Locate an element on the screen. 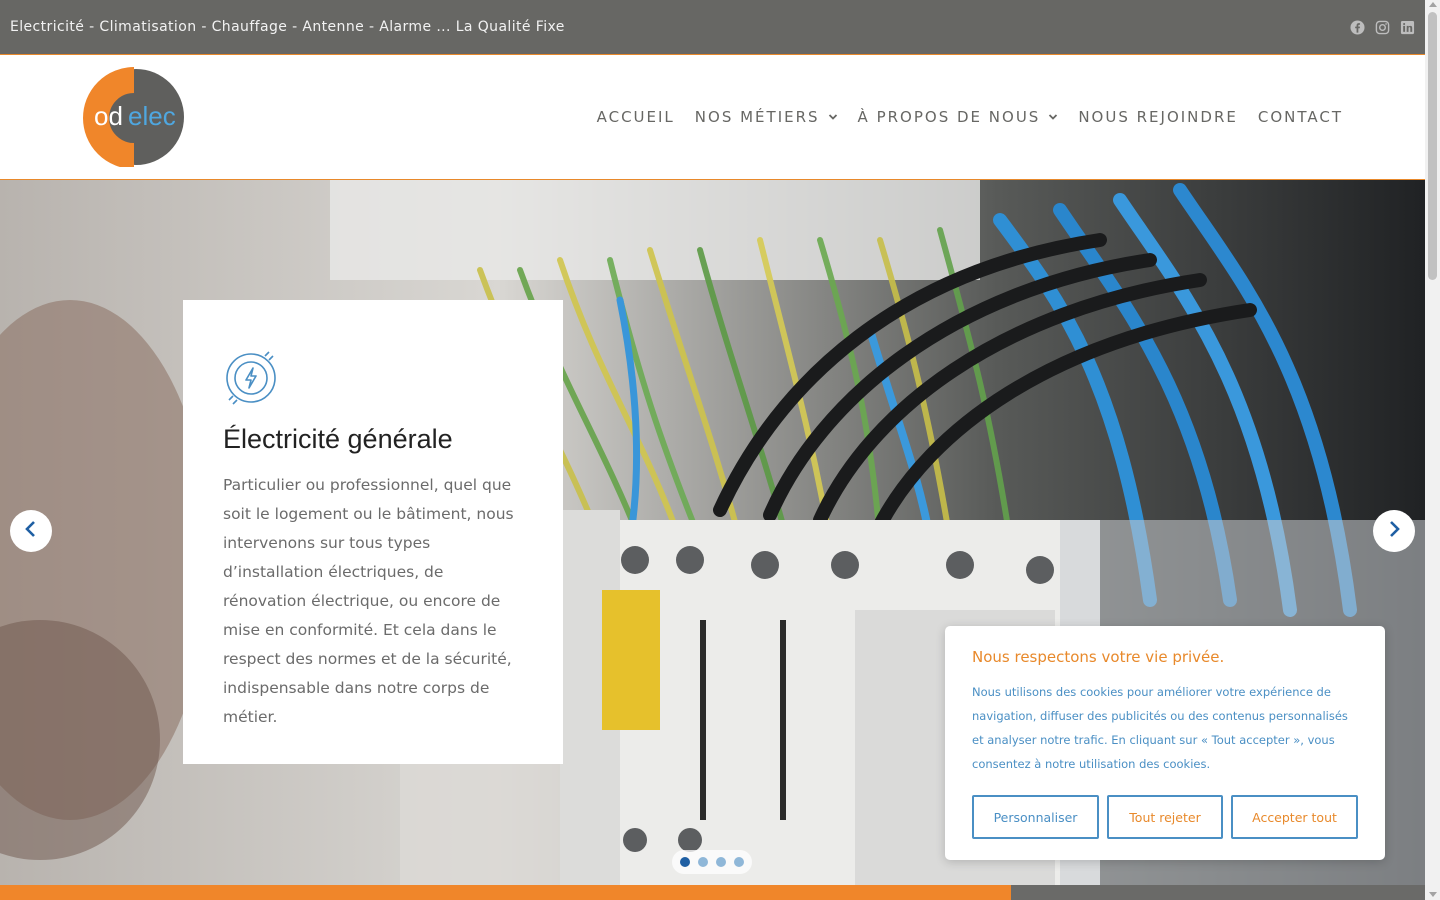 This screenshot has height=900, width=1440. scroll-up-arrow-icon is located at coordinates (1432, 4).